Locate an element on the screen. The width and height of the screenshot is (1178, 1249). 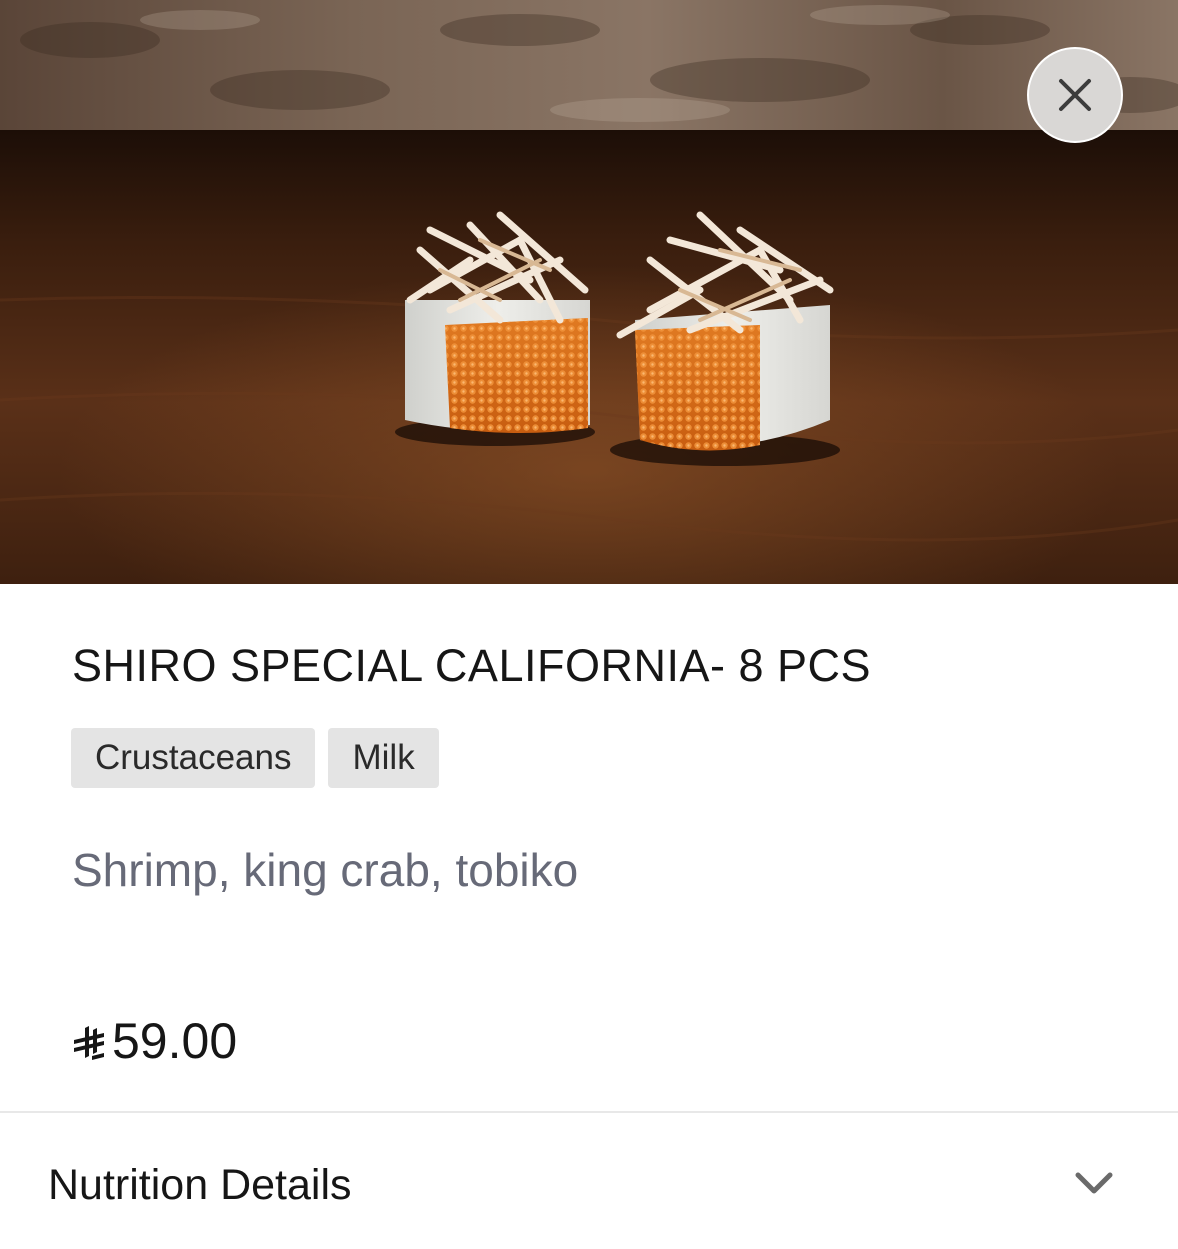
nutrition-details-toggle: Nutrition Details is located at coordinates (589, 1181).